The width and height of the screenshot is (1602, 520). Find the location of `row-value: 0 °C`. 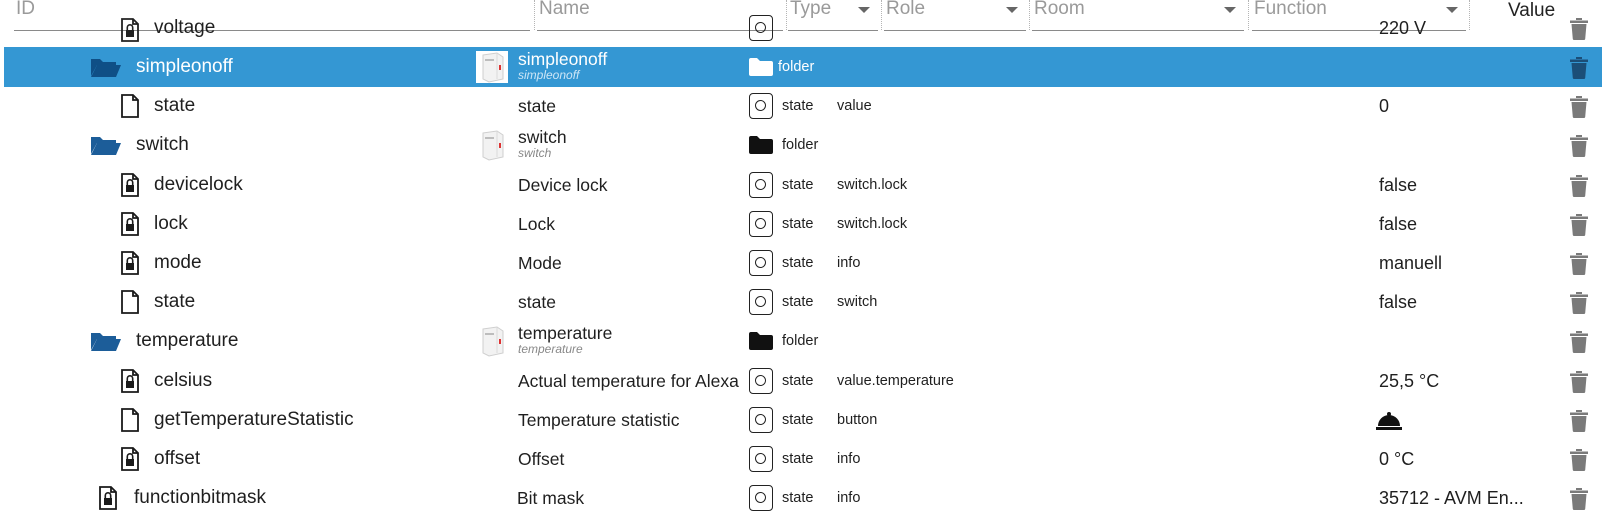

row-value: 0 °C is located at coordinates (1397, 459).